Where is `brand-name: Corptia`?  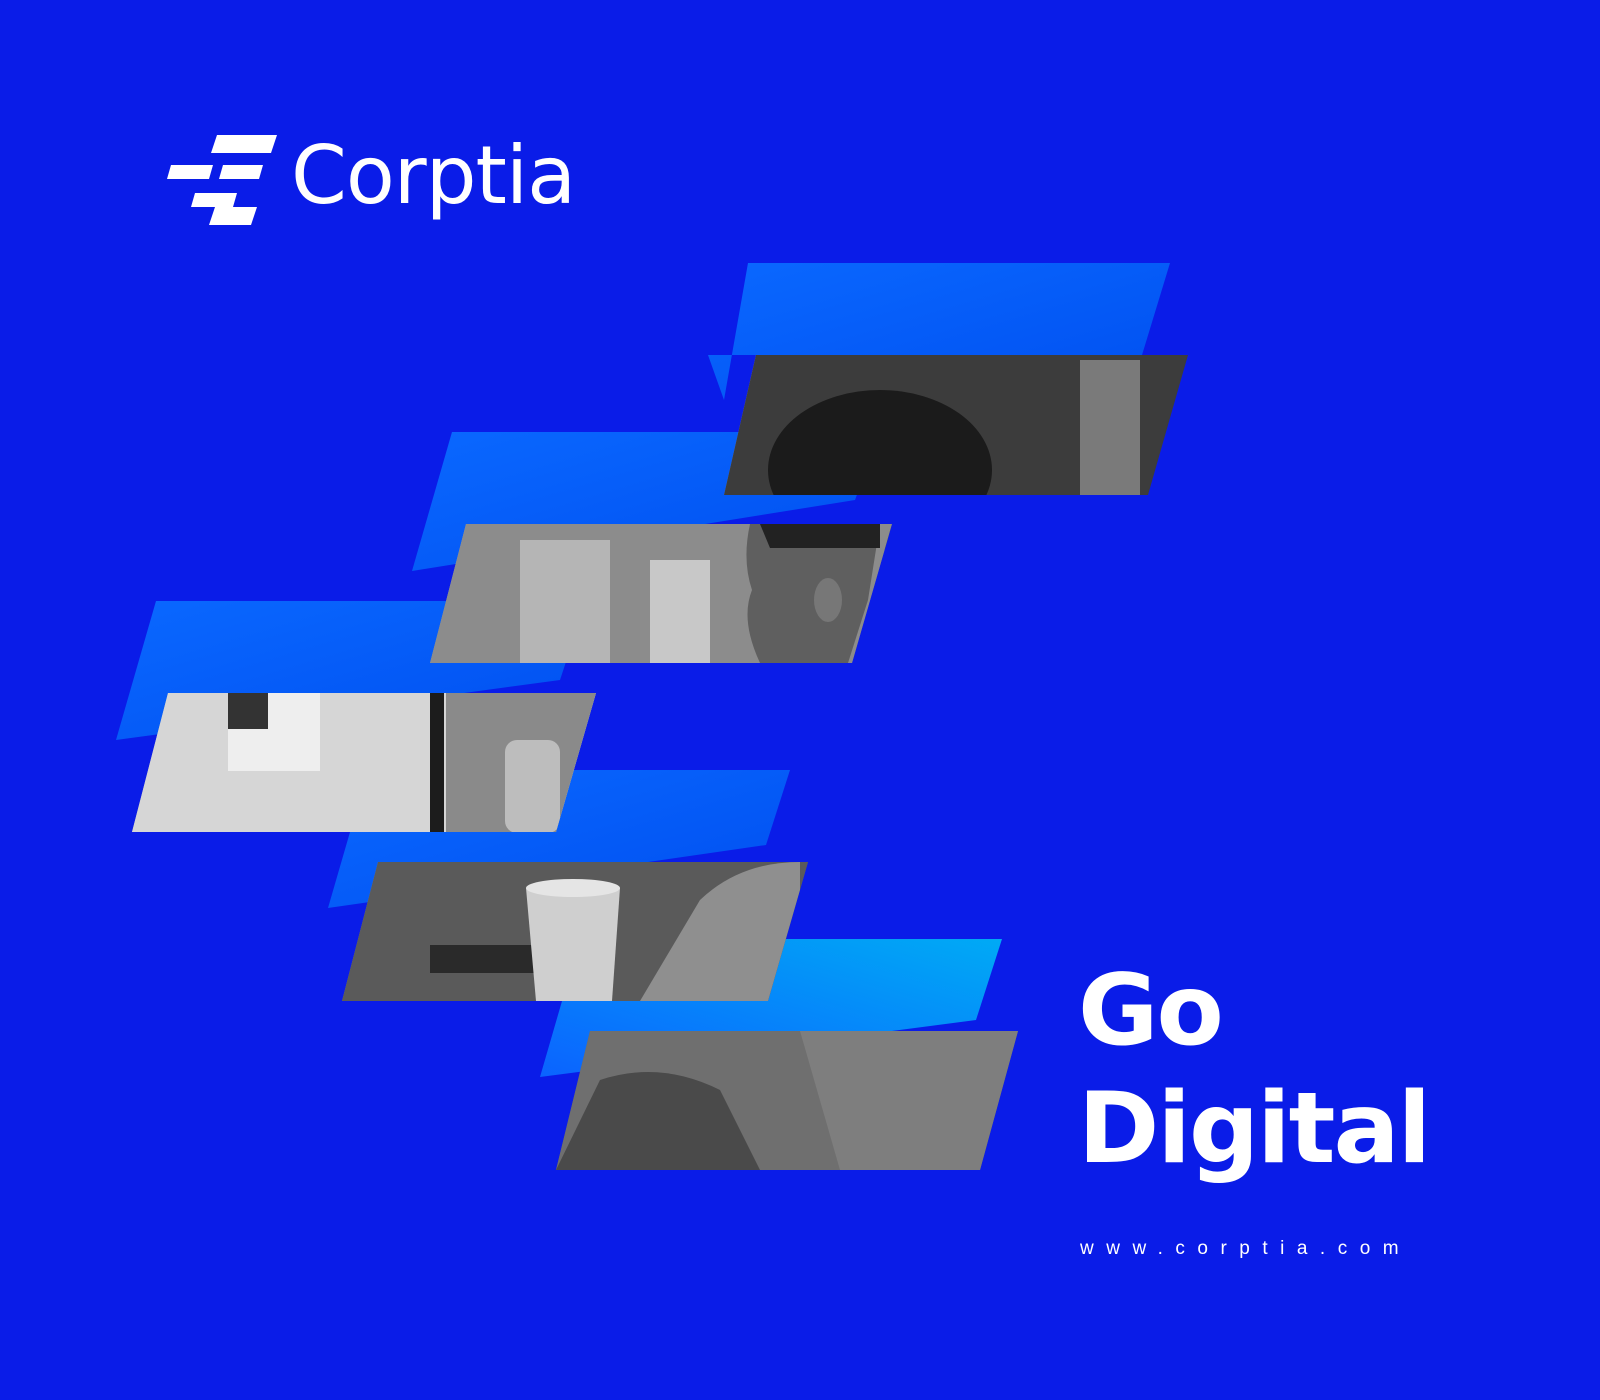 brand-name: Corptia is located at coordinates (433, 175).